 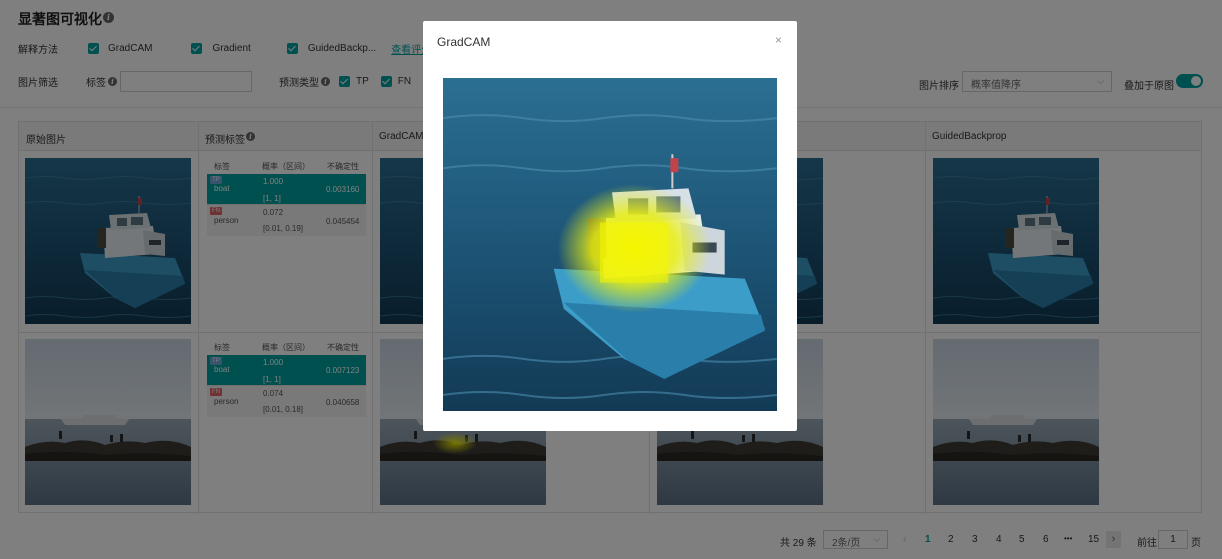 I want to click on modal-title: GradCAM, so click(x=464, y=42).